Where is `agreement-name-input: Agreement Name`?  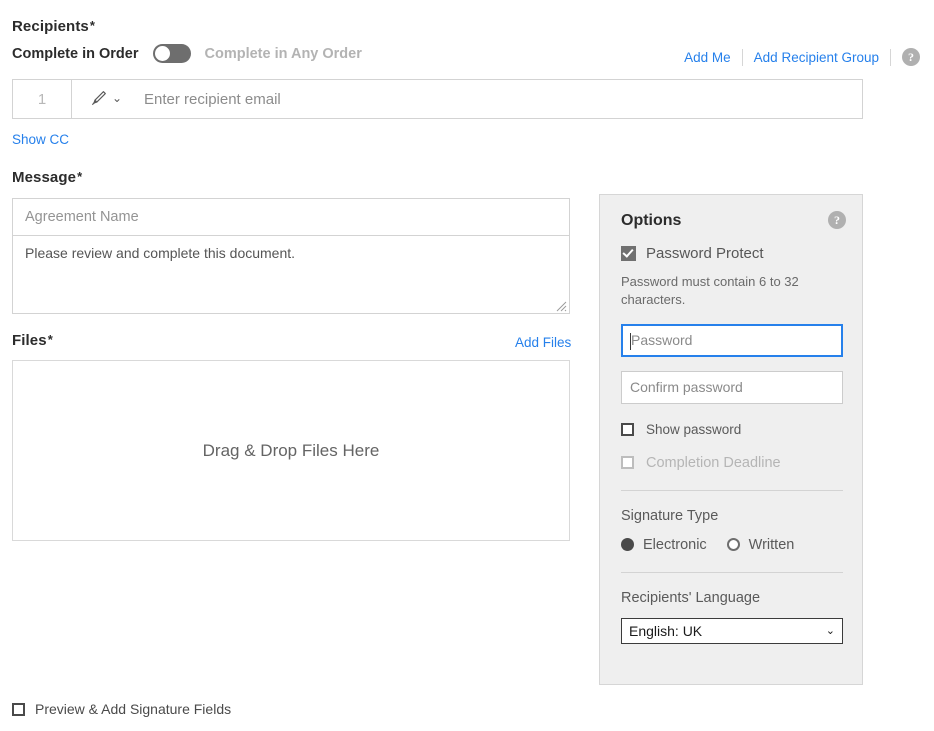
agreement-name-input: Agreement Name is located at coordinates (291, 217).